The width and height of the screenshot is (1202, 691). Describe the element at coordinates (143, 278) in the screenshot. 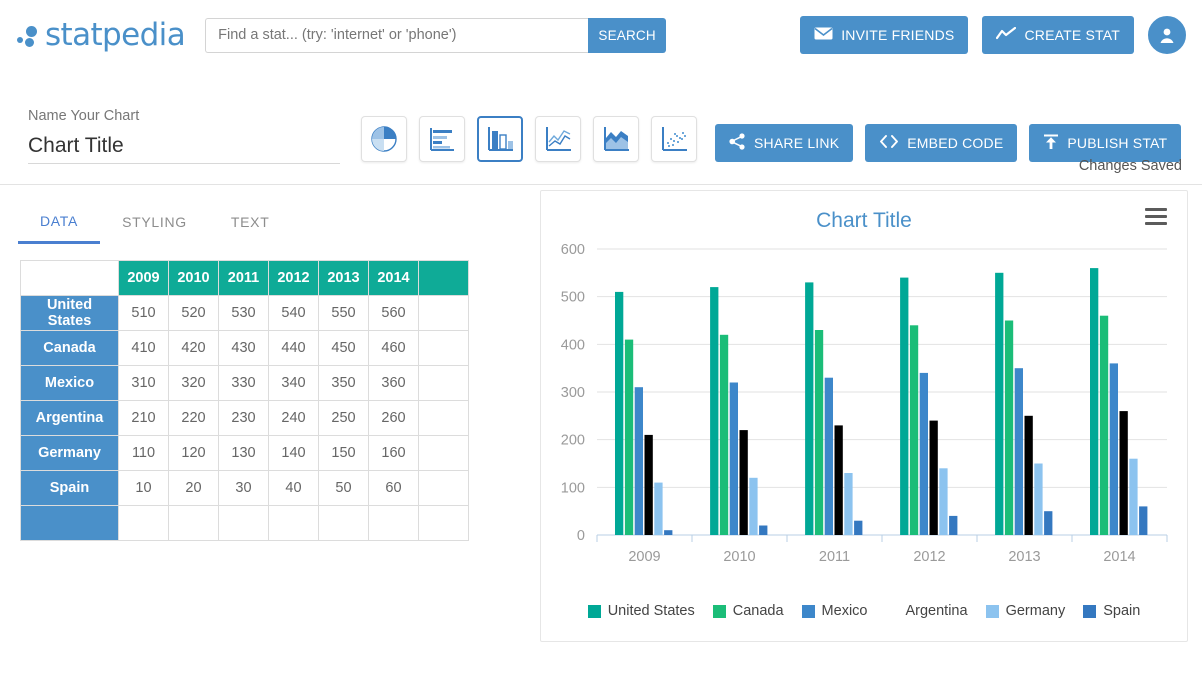

I see `table-column-header: 2009` at that location.